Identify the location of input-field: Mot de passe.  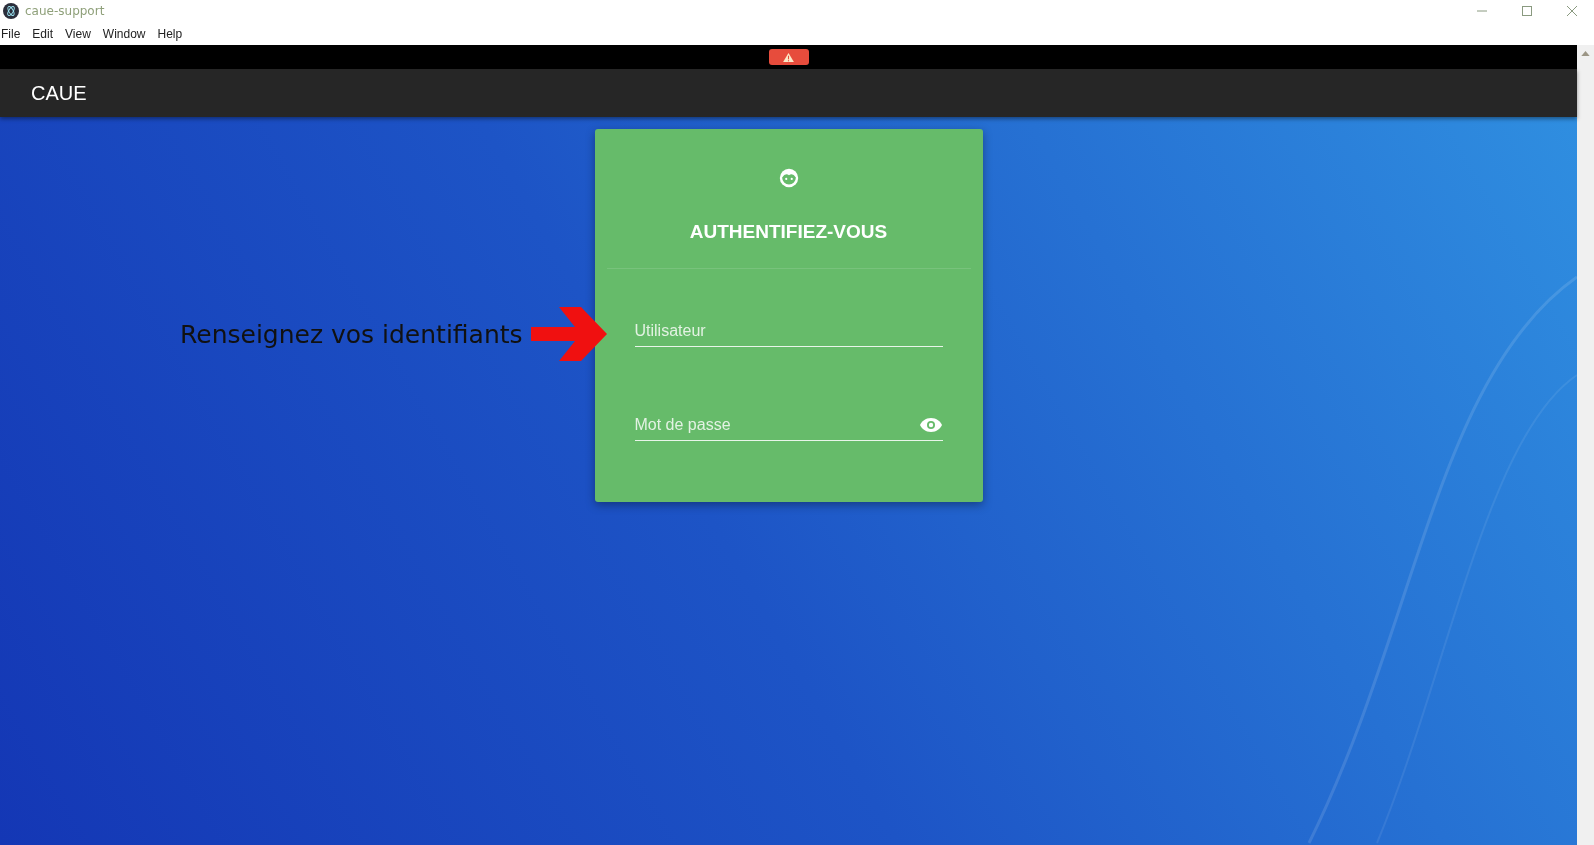
(773, 425).